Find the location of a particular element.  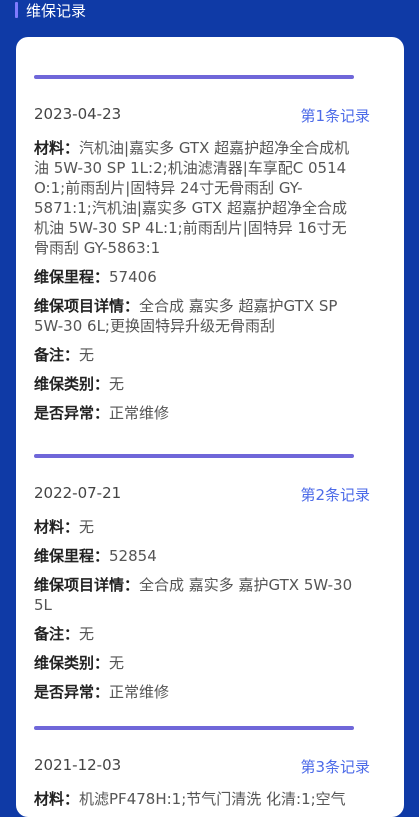

record-number-link: 第3条记录 is located at coordinates (335, 766).